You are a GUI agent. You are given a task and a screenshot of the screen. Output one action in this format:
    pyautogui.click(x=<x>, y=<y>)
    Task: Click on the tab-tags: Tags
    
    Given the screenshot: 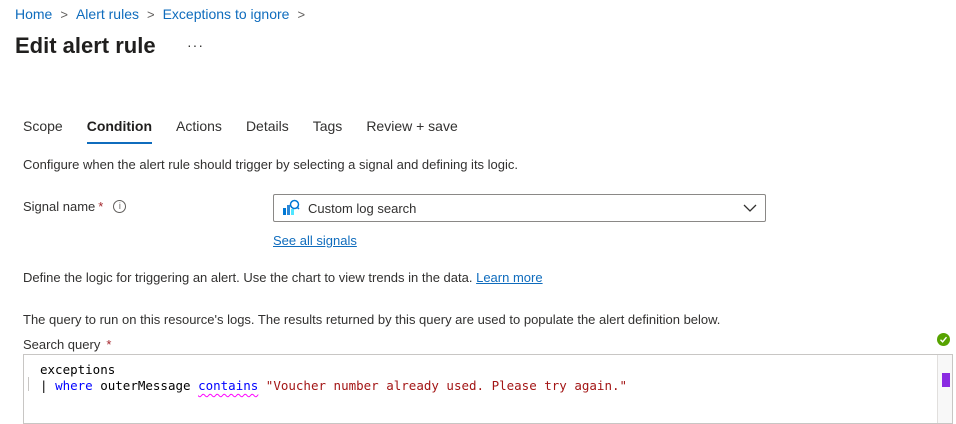 What is the action you would take?
    pyautogui.click(x=328, y=131)
    